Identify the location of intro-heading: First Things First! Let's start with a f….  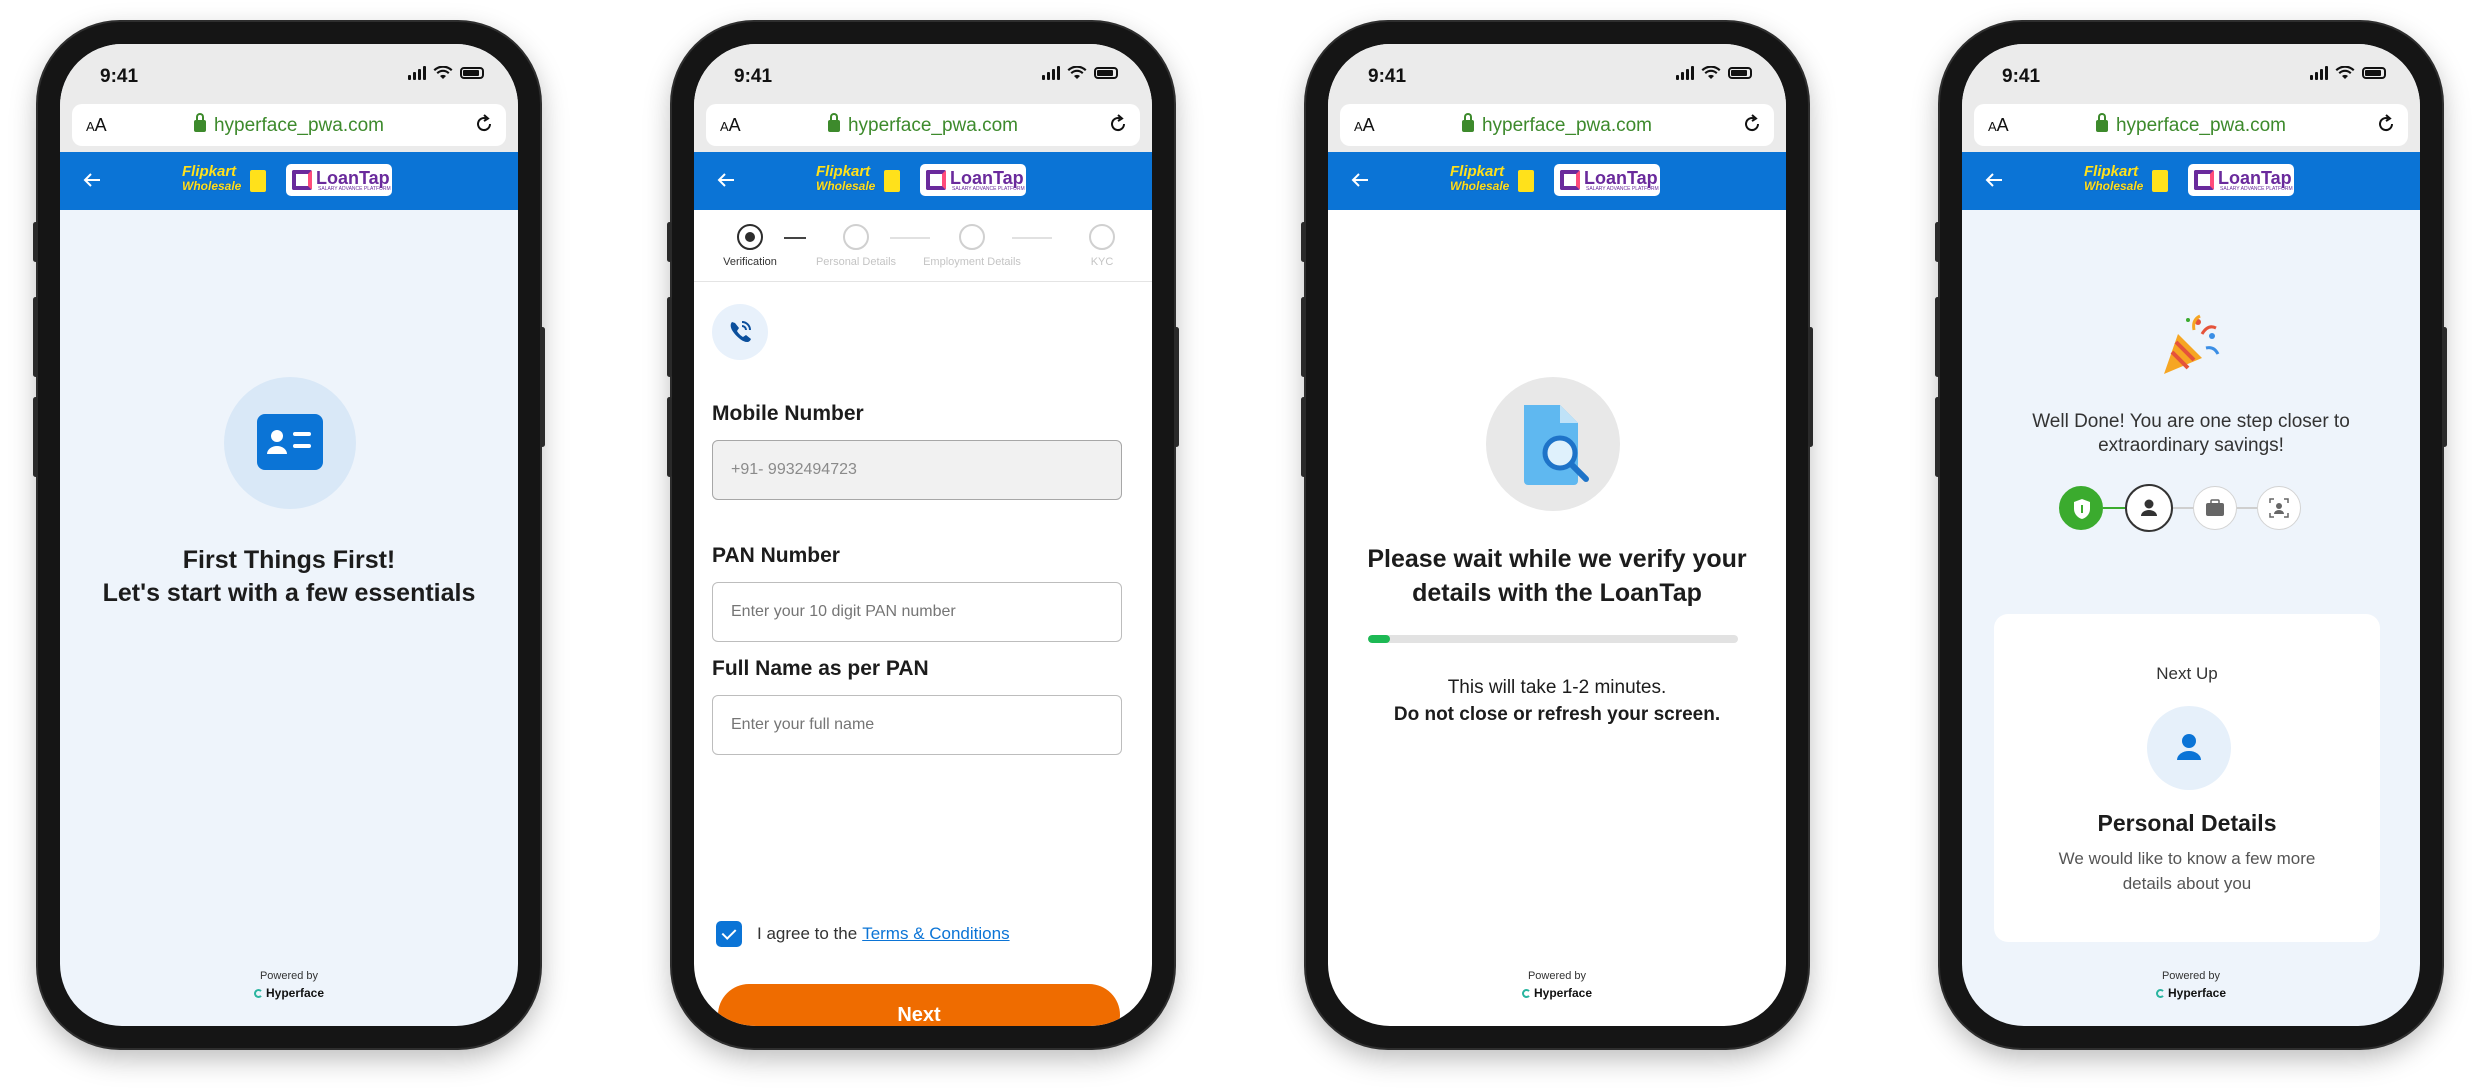
(289, 576).